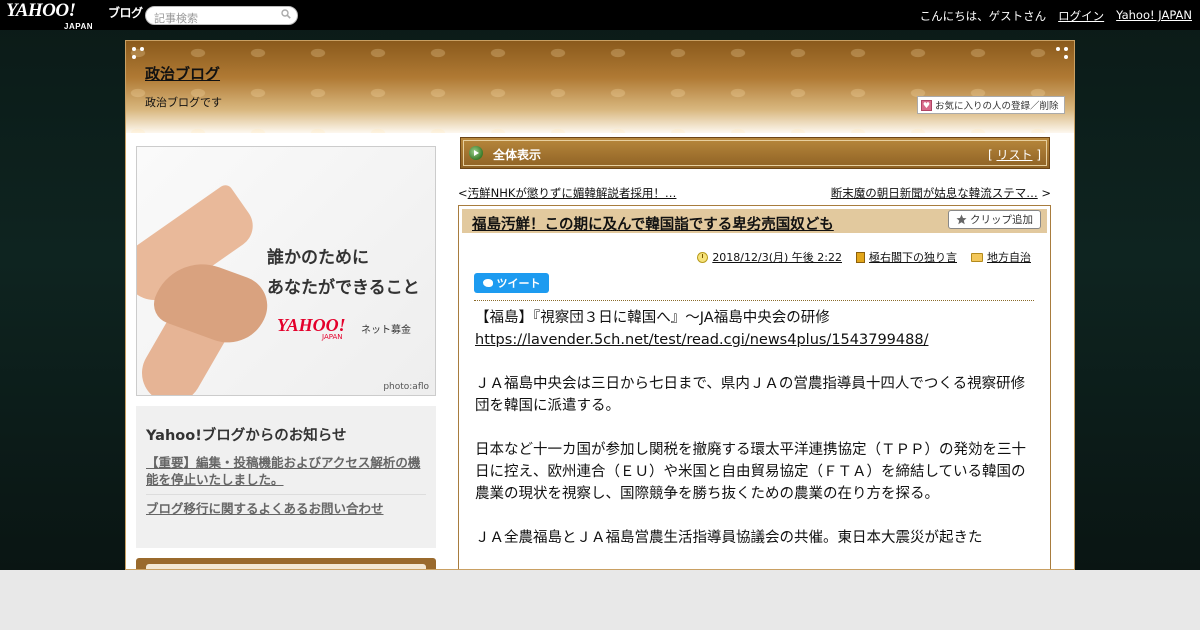 Image resolution: width=1200 pixels, height=630 pixels. Describe the element at coordinates (703, 257) in the screenshot. I see `clock-icon` at that location.